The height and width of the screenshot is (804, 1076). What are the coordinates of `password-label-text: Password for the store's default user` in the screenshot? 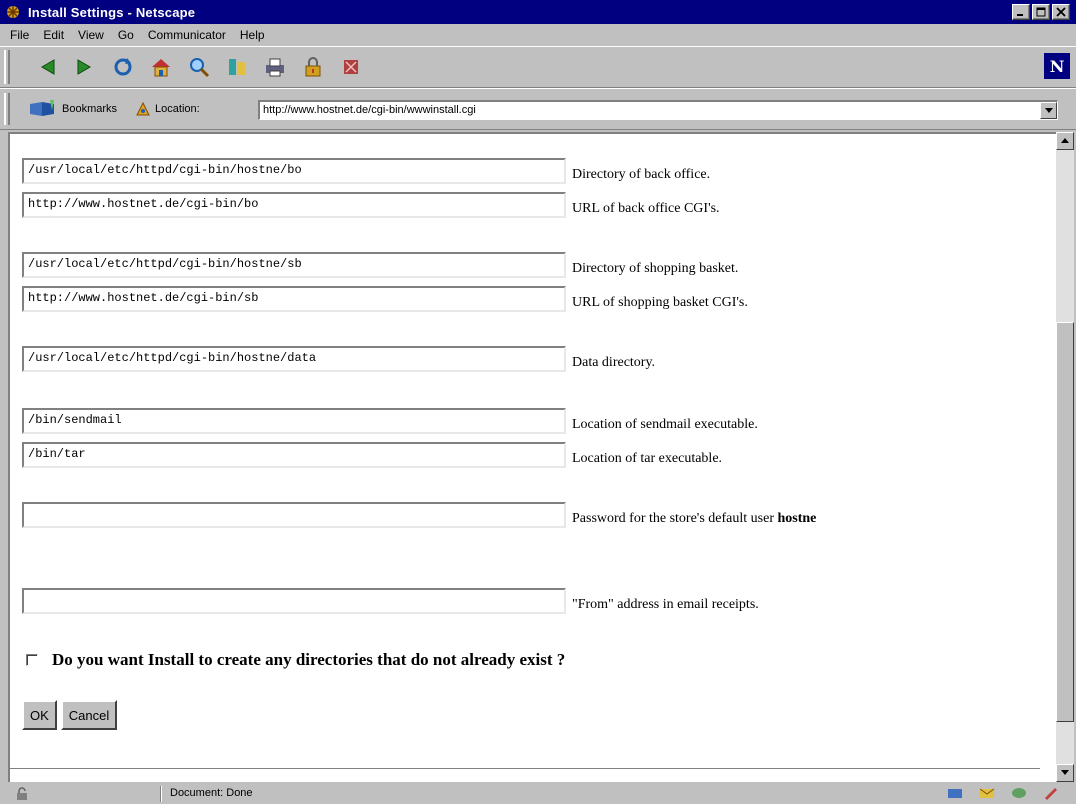 It's located at (675, 518).